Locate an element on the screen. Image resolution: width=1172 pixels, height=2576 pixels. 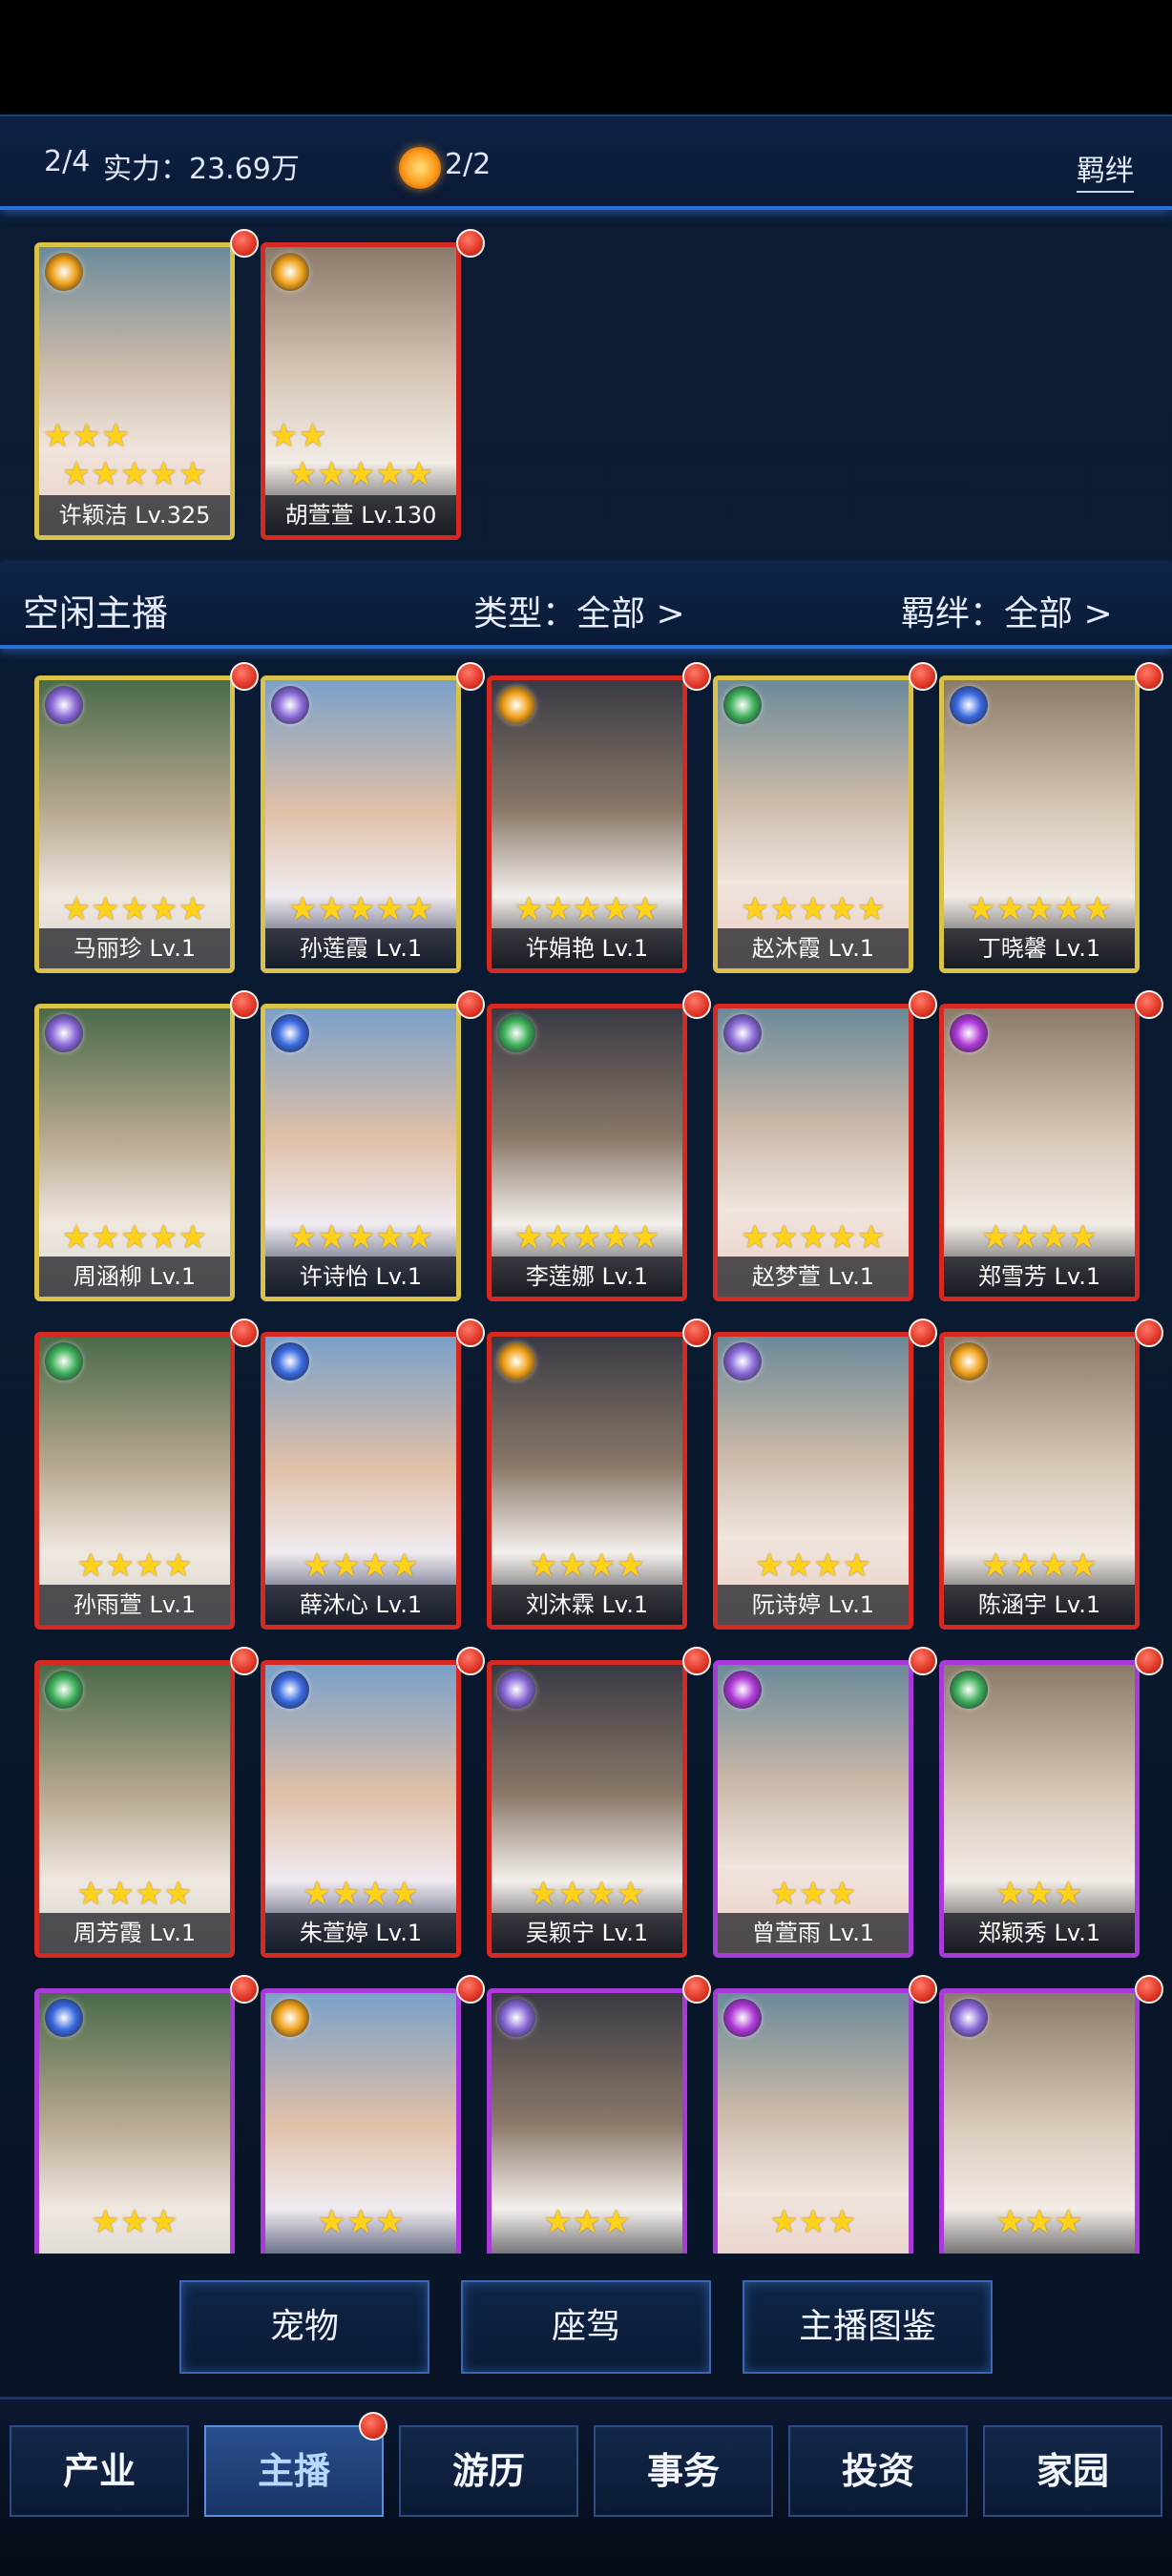
streamer-card: ★★★★★ 孙莲霞 Lv.1 is located at coordinates (361, 824).